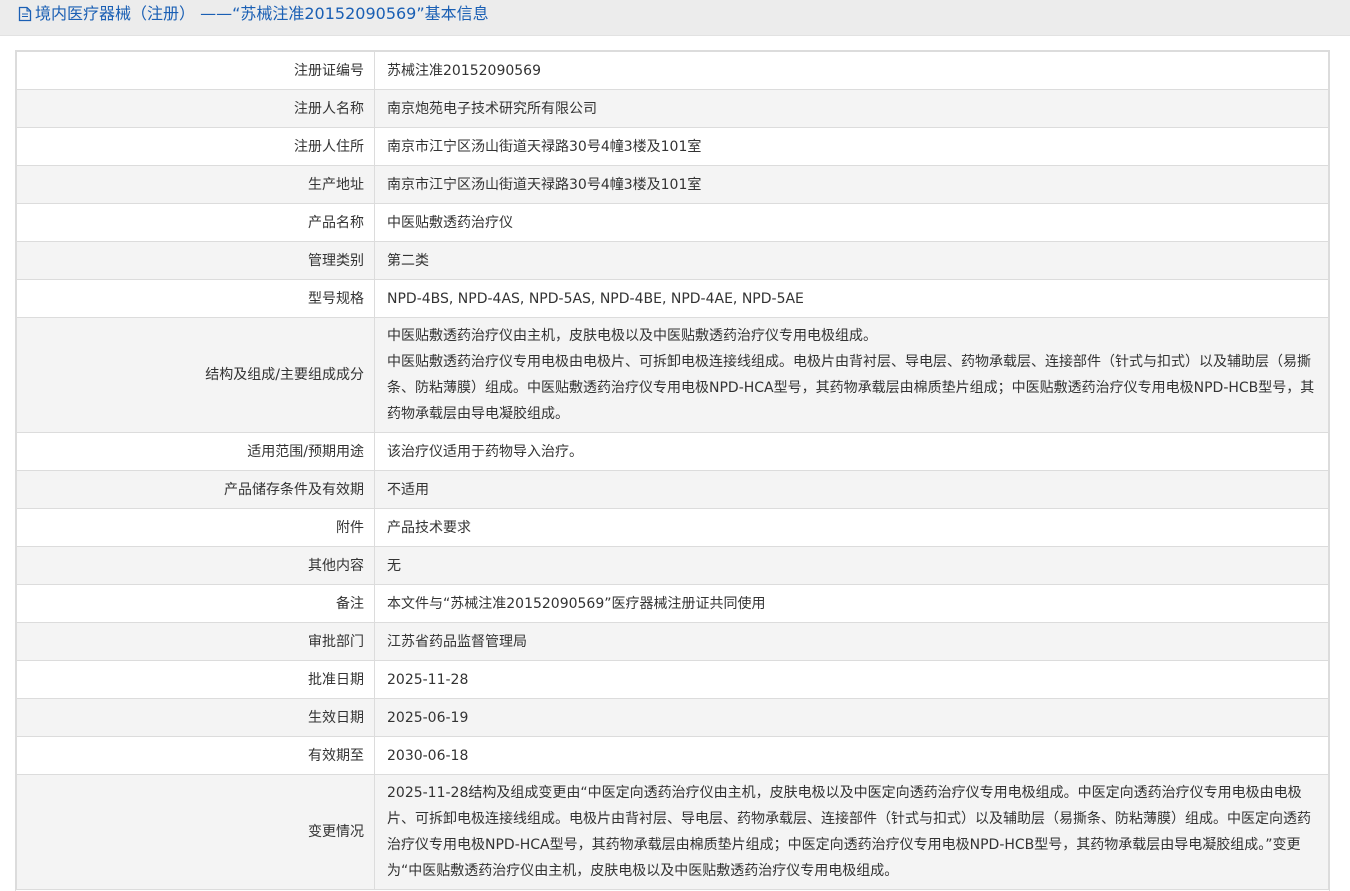  I want to click on table-row: 产品储存条件及有效期 不适用, so click(672, 489).